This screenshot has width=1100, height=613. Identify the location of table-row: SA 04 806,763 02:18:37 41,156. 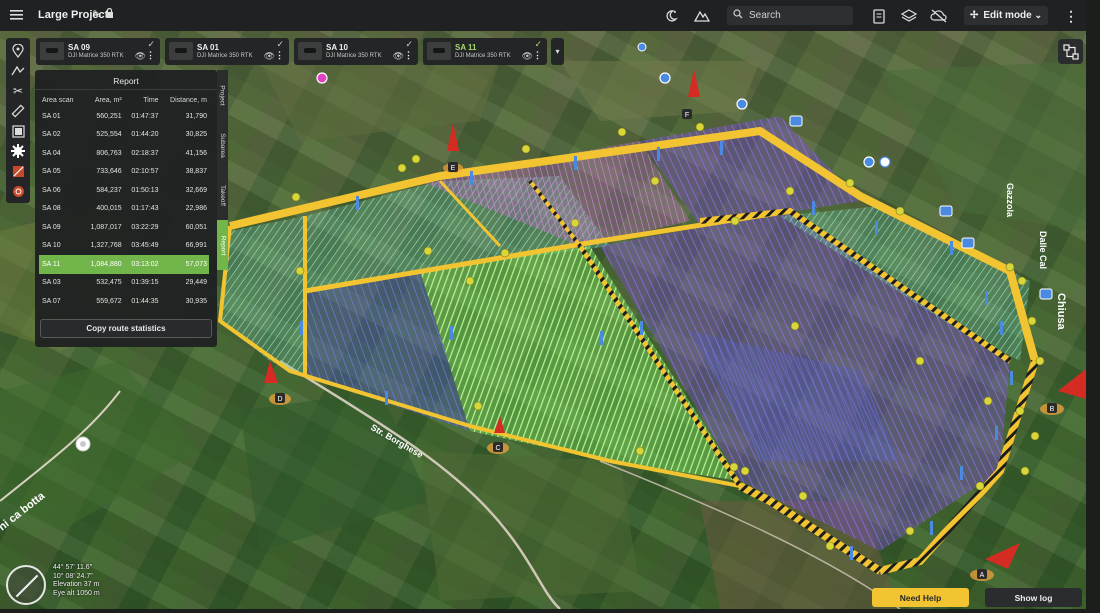
(124, 153).